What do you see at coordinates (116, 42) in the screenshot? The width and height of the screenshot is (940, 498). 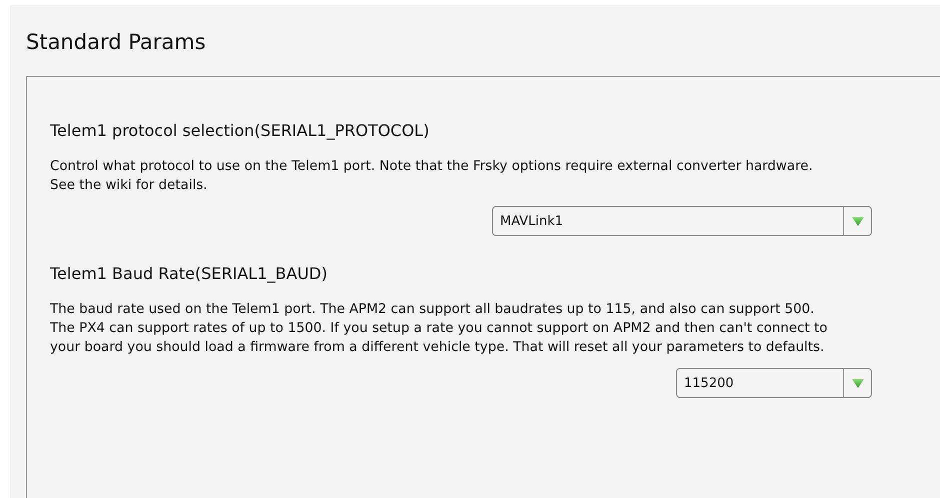 I see `section-title: Standard Params` at bounding box center [116, 42].